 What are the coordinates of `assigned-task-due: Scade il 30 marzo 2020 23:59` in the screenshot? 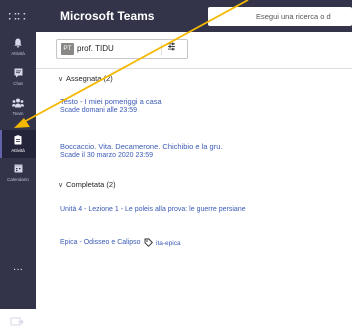 It's located at (107, 155).